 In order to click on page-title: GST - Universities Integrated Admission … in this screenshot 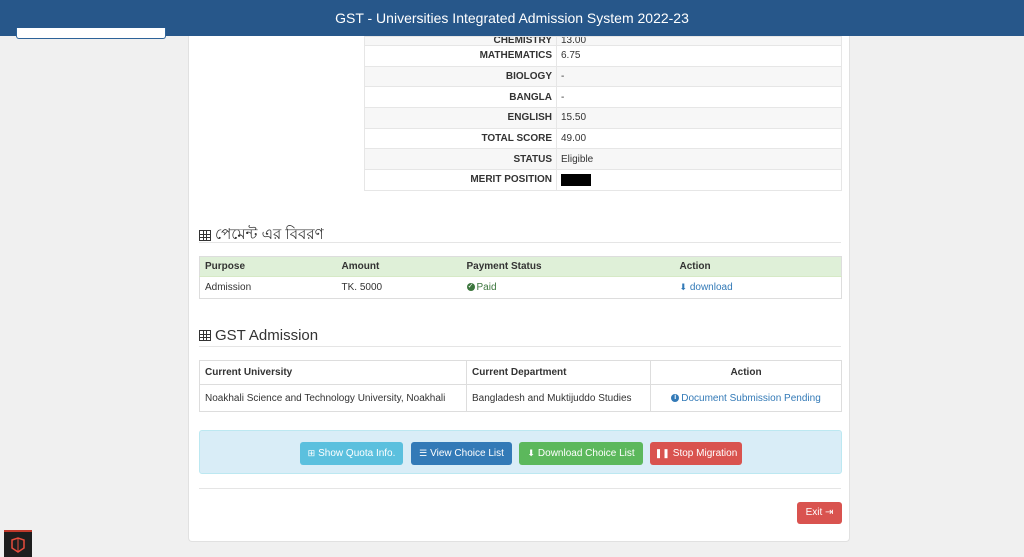, I will do `click(512, 18)`.